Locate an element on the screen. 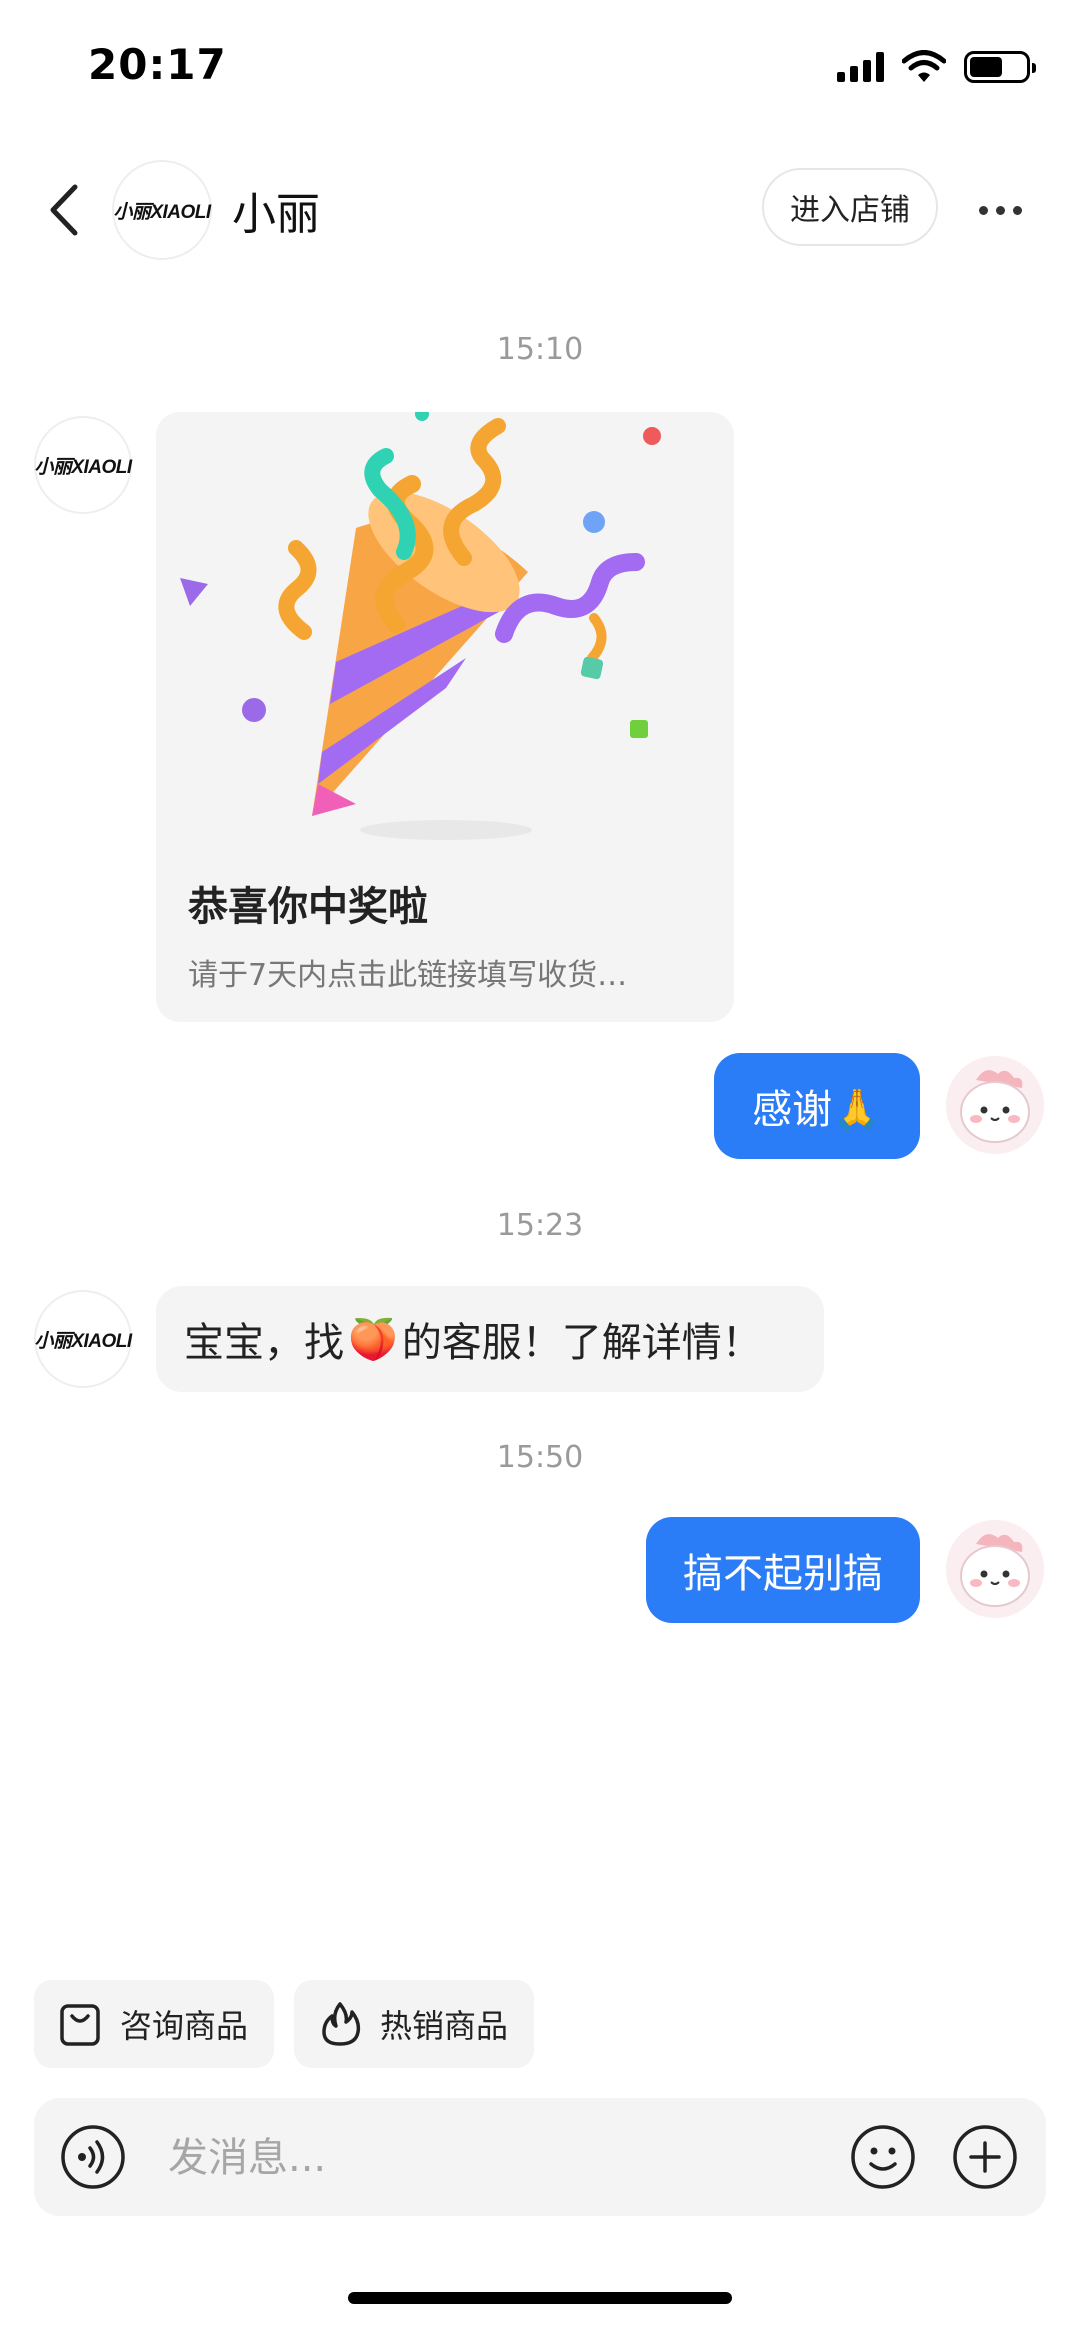  outgoing-message: 搞不起别搞 is located at coordinates (783, 1570).